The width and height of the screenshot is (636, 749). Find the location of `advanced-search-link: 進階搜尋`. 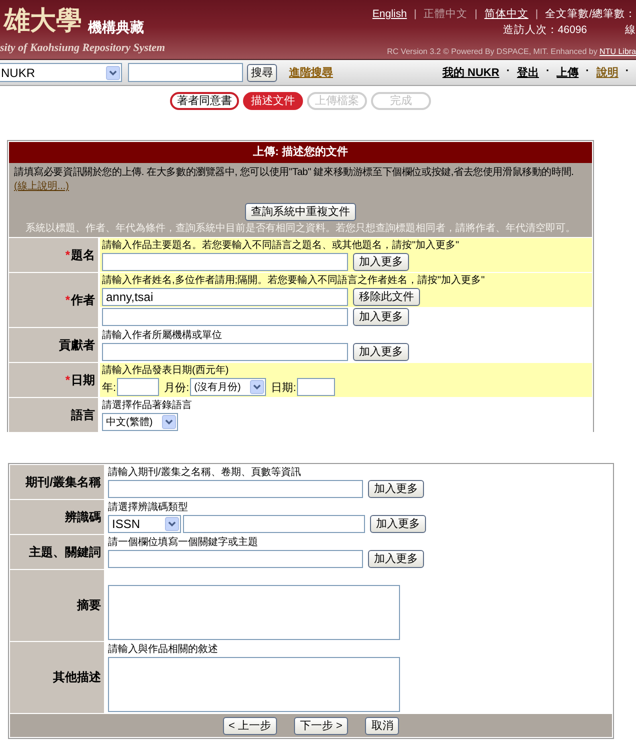

advanced-search-link: 進階搜尋 is located at coordinates (311, 72).